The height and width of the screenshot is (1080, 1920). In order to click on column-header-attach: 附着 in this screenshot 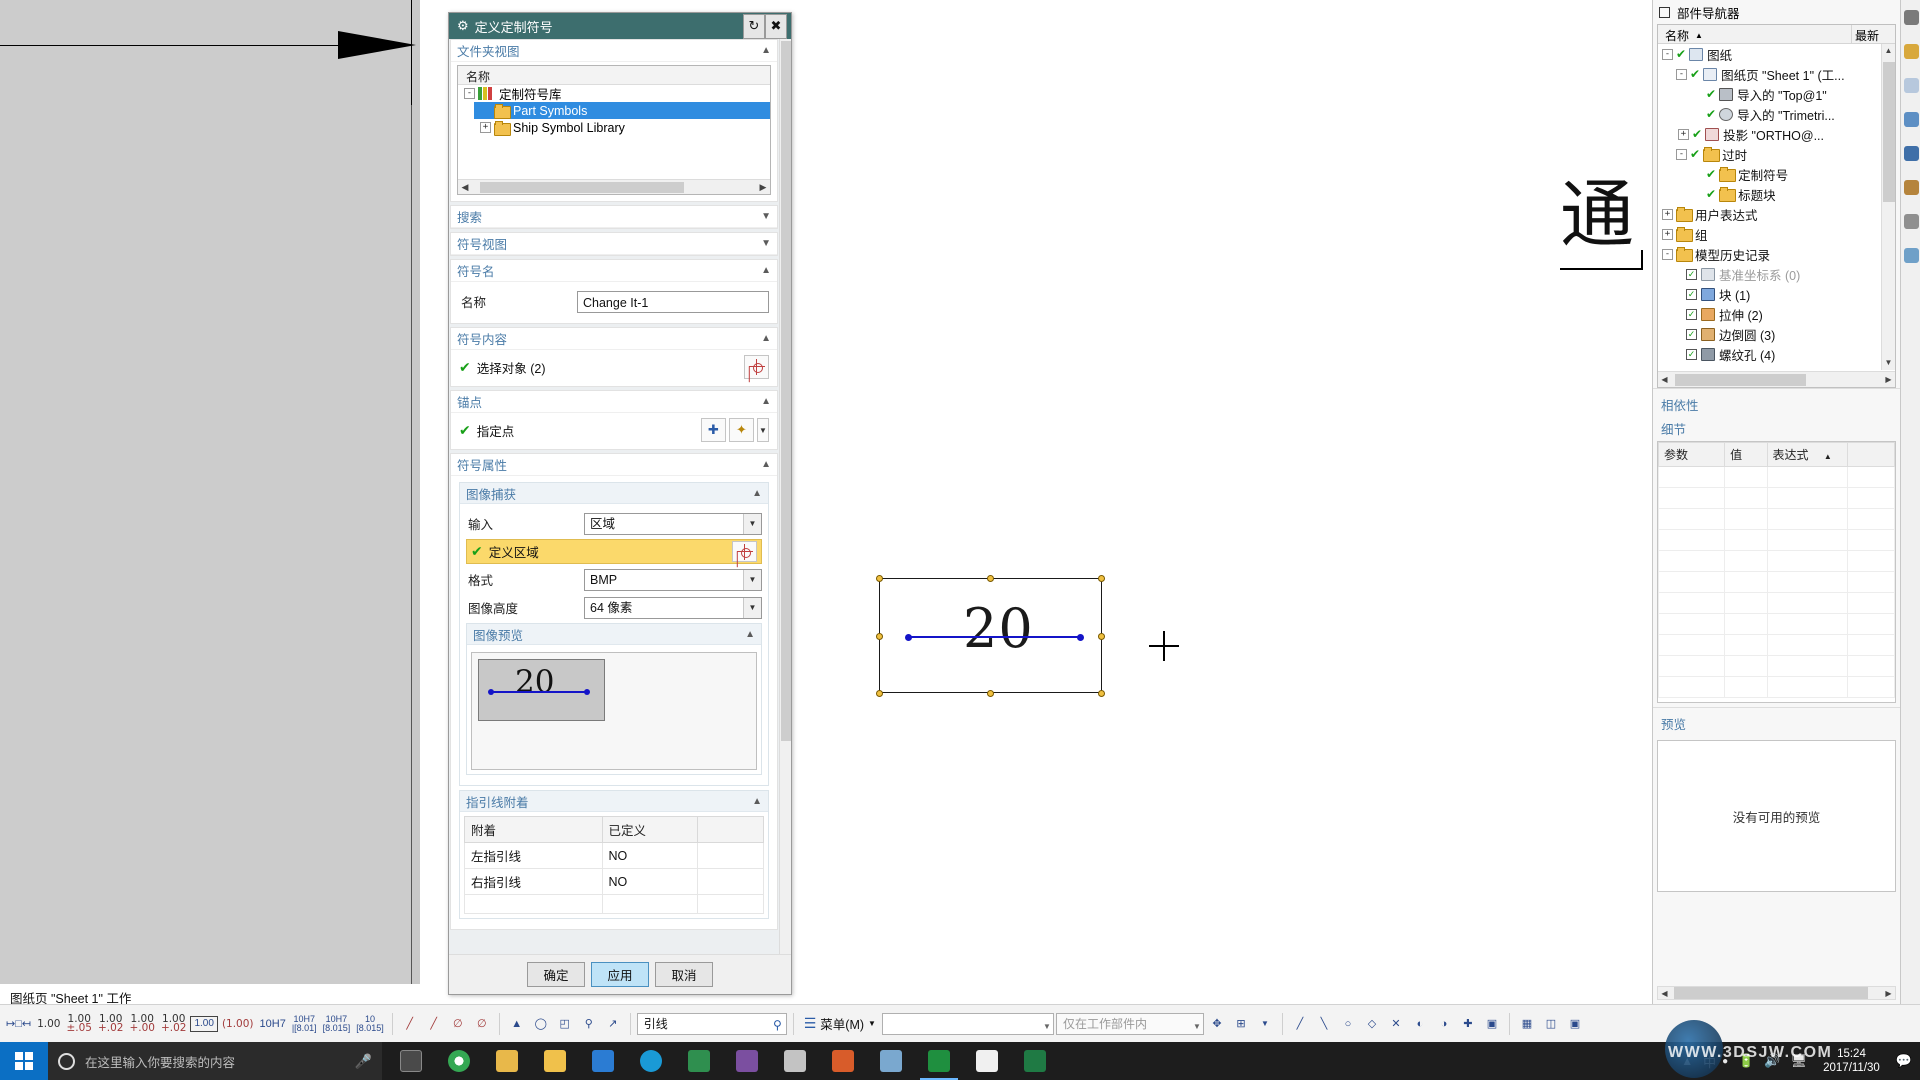, I will do `click(533, 829)`.